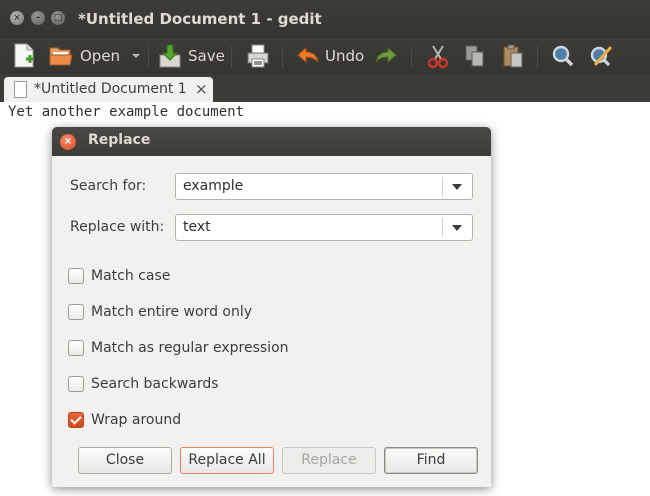 This screenshot has width=650, height=496. I want to click on new-document-icon, so click(24, 55).